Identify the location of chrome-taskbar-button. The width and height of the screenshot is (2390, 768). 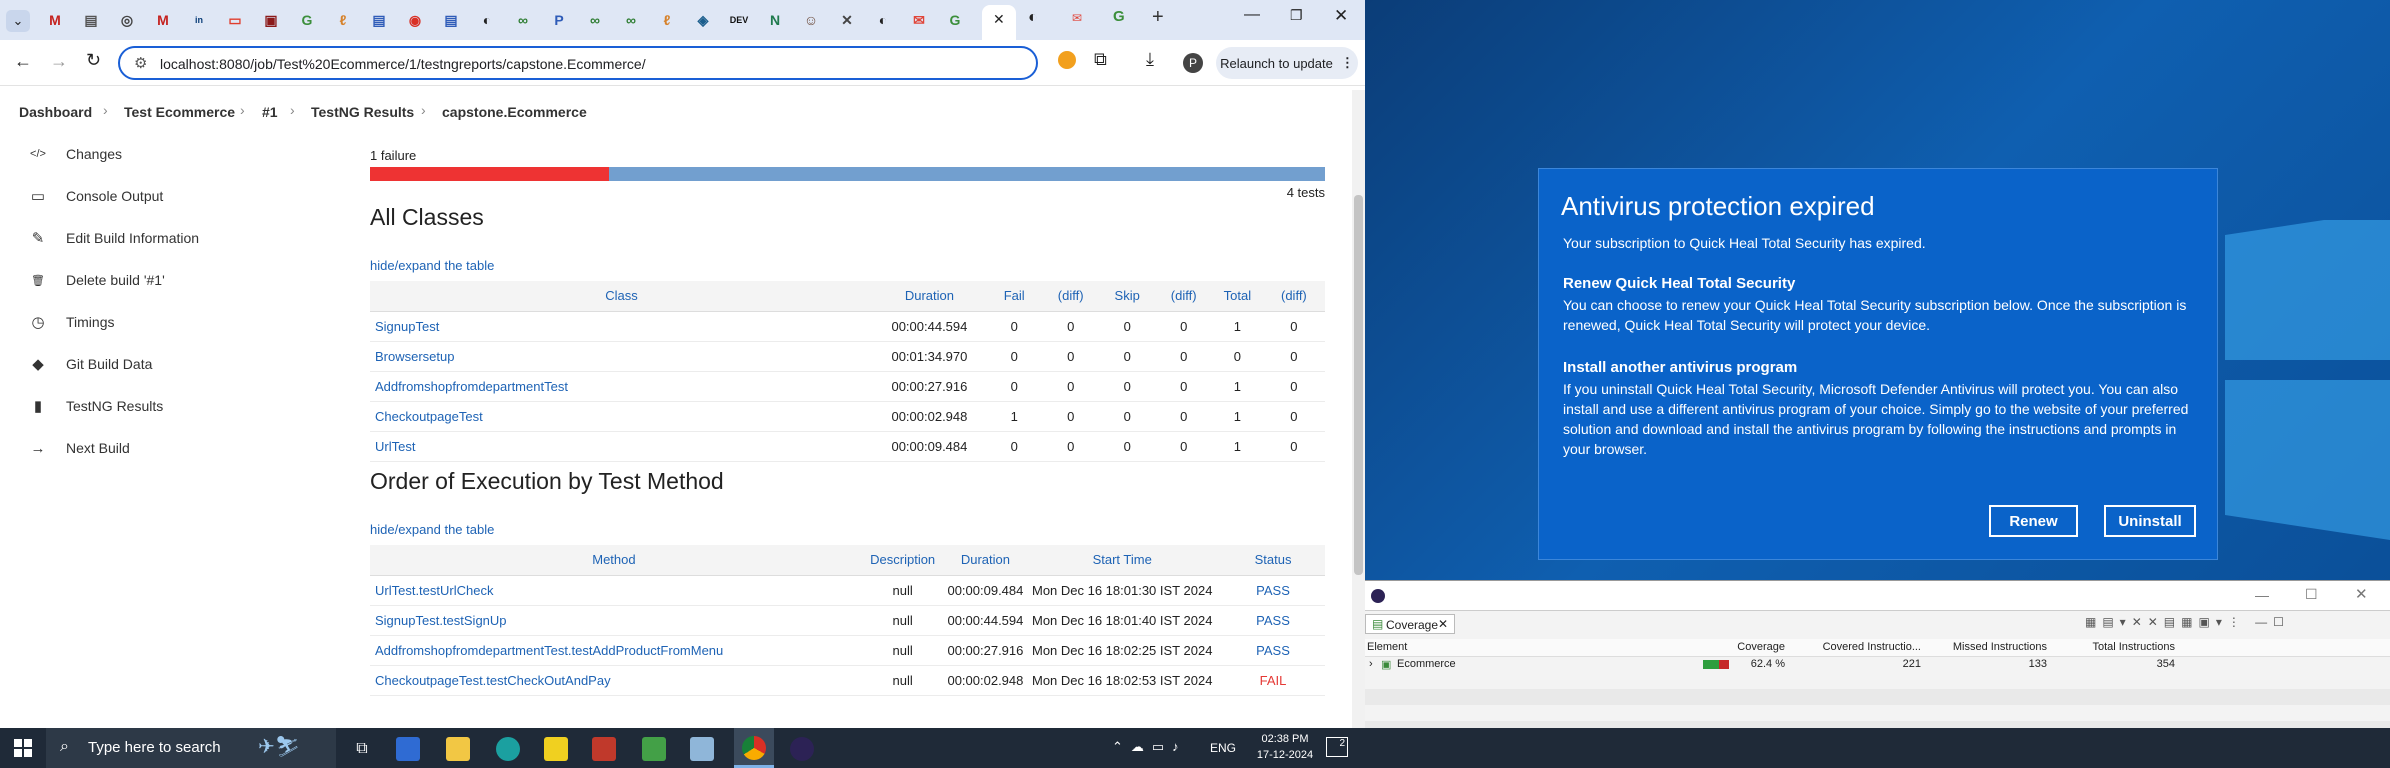
(754, 748).